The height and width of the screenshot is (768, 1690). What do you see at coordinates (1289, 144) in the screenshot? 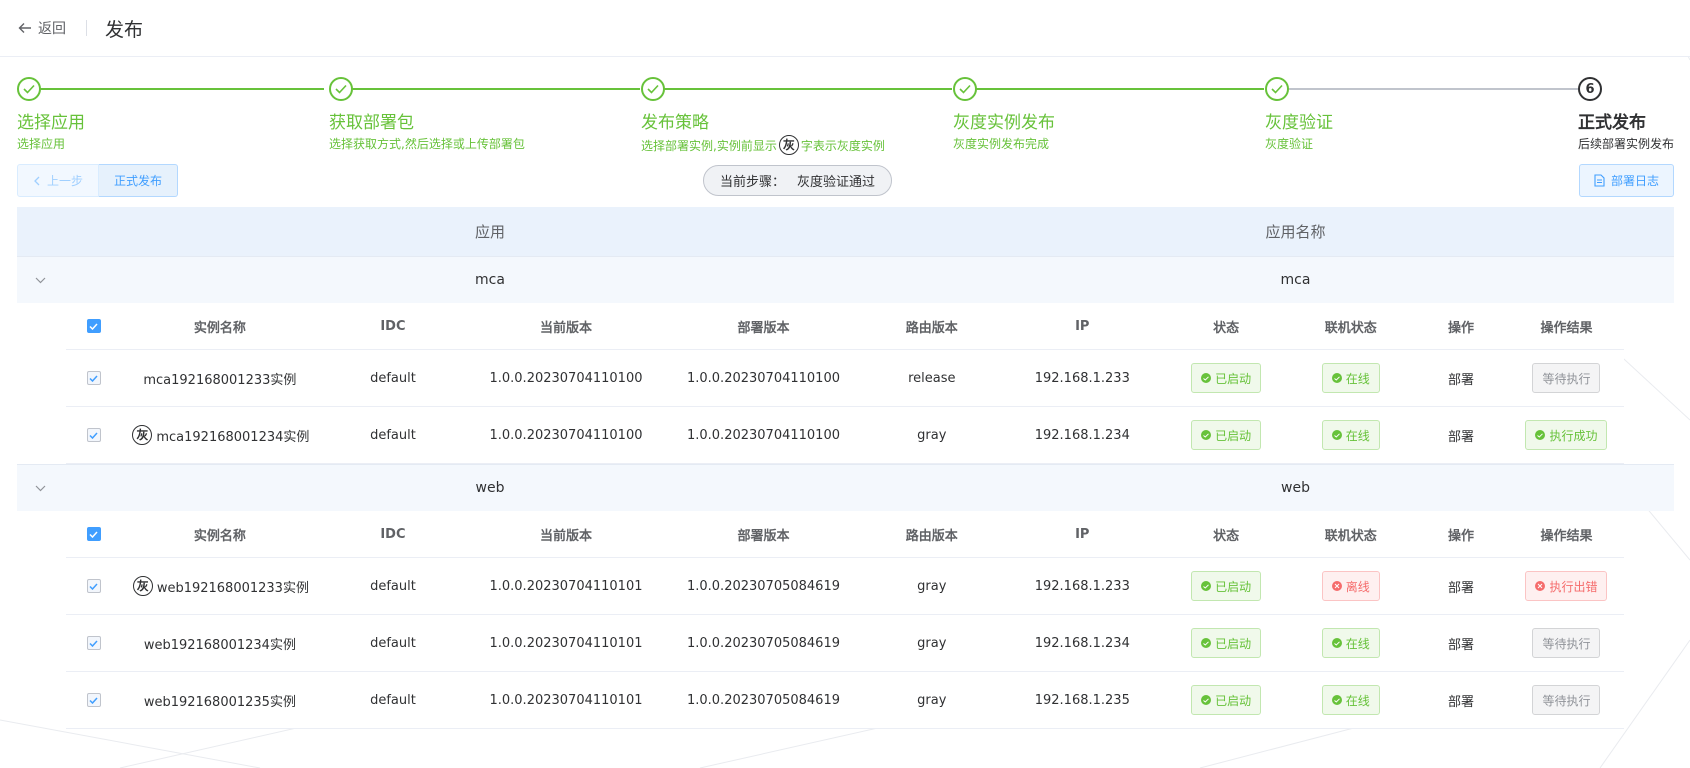
I see `step-5-desc: 灰度验证` at bounding box center [1289, 144].